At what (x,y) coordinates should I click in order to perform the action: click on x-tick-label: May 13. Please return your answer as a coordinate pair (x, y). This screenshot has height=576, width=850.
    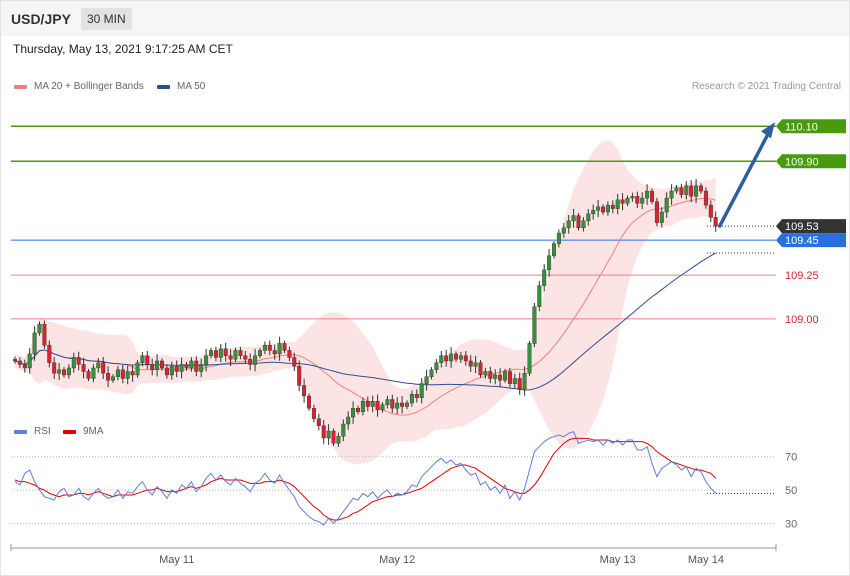
    Looking at the image, I should click on (618, 560).